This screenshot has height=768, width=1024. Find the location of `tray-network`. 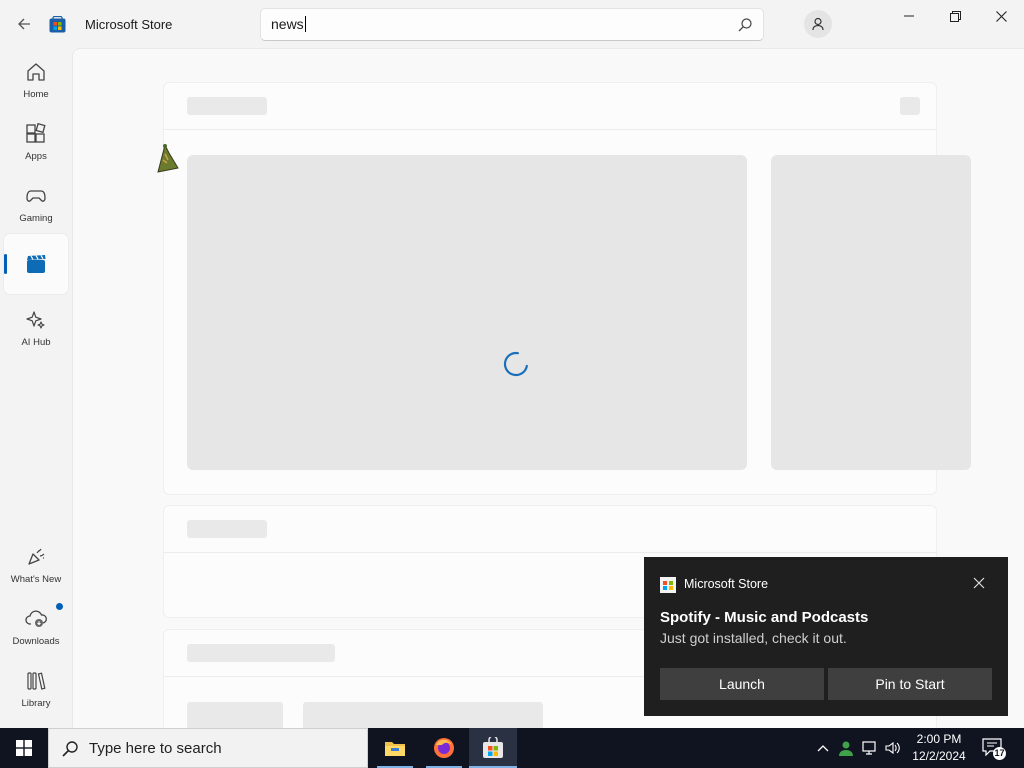

tray-network is located at coordinates (870, 748).